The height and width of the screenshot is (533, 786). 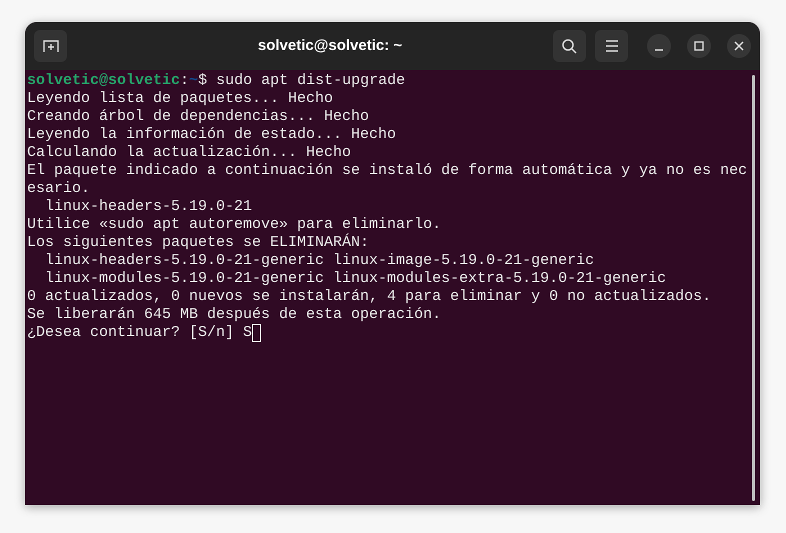 What do you see at coordinates (659, 50) in the screenshot?
I see `minimize-icon` at bounding box center [659, 50].